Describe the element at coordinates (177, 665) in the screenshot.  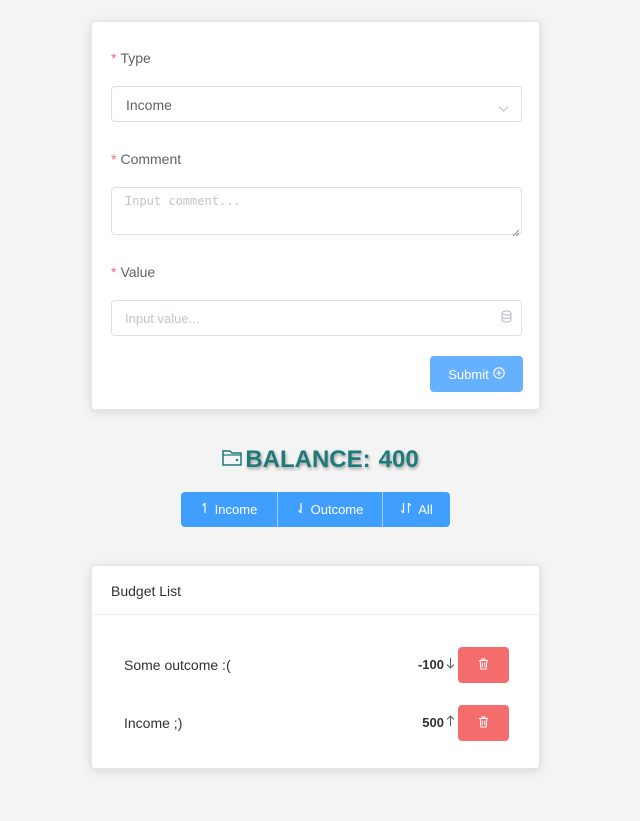
I see `item-comment: Some outcome :(` at that location.